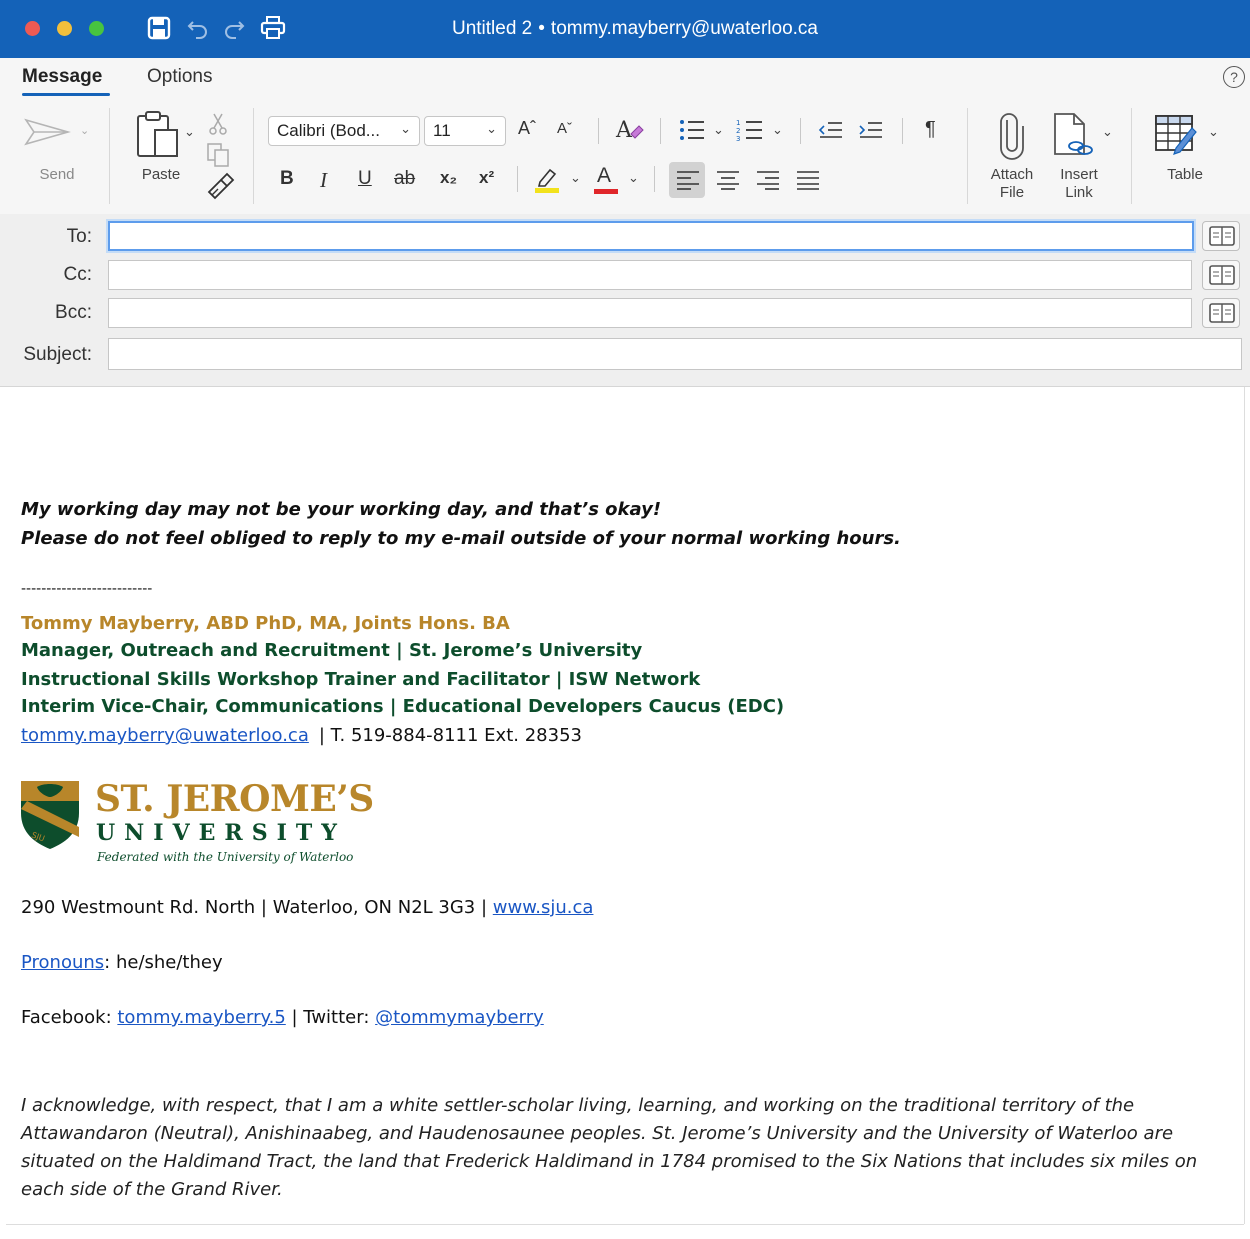 The height and width of the screenshot is (1239, 1250). Describe the element at coordinates (486, 178) in the screenshot. I see `superscript-button: x²` at that location.